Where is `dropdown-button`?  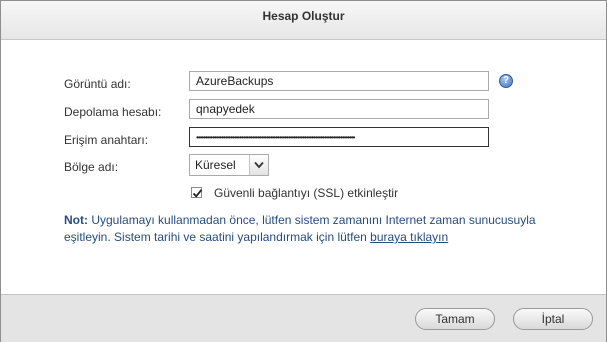 dropdown-button is located at coordinates (258, 165).